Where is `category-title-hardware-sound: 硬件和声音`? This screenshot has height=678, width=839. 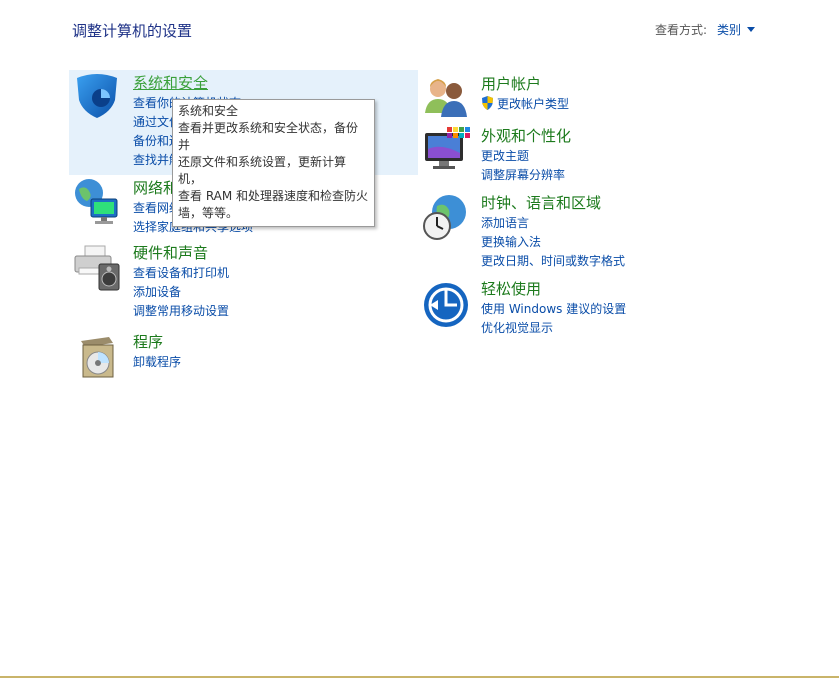 category-title-hardware-sound: 硬件和声音 is located at coordinates (181, 253).